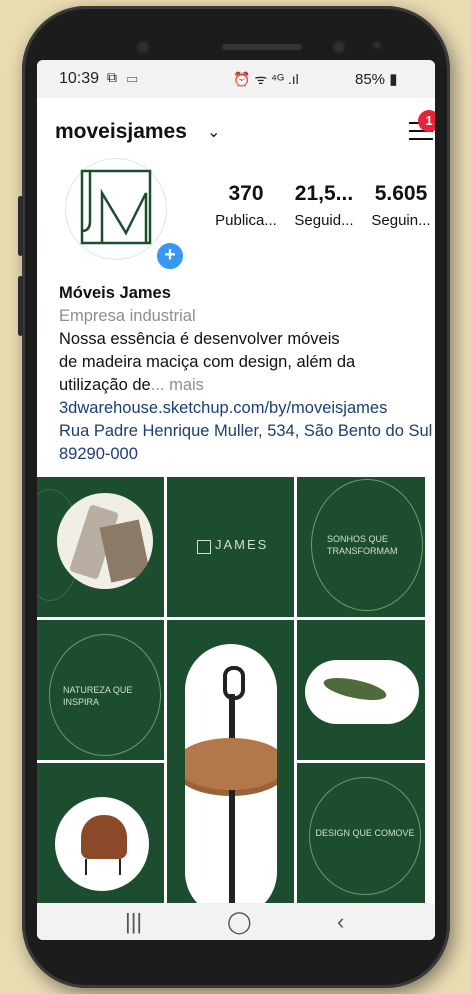 The height and width of the screenshot is (994, 471). What do you see at coordinates (426, 121) in the screenshot?
I see `notification-badge: 1` at bounding box center [426, 121].